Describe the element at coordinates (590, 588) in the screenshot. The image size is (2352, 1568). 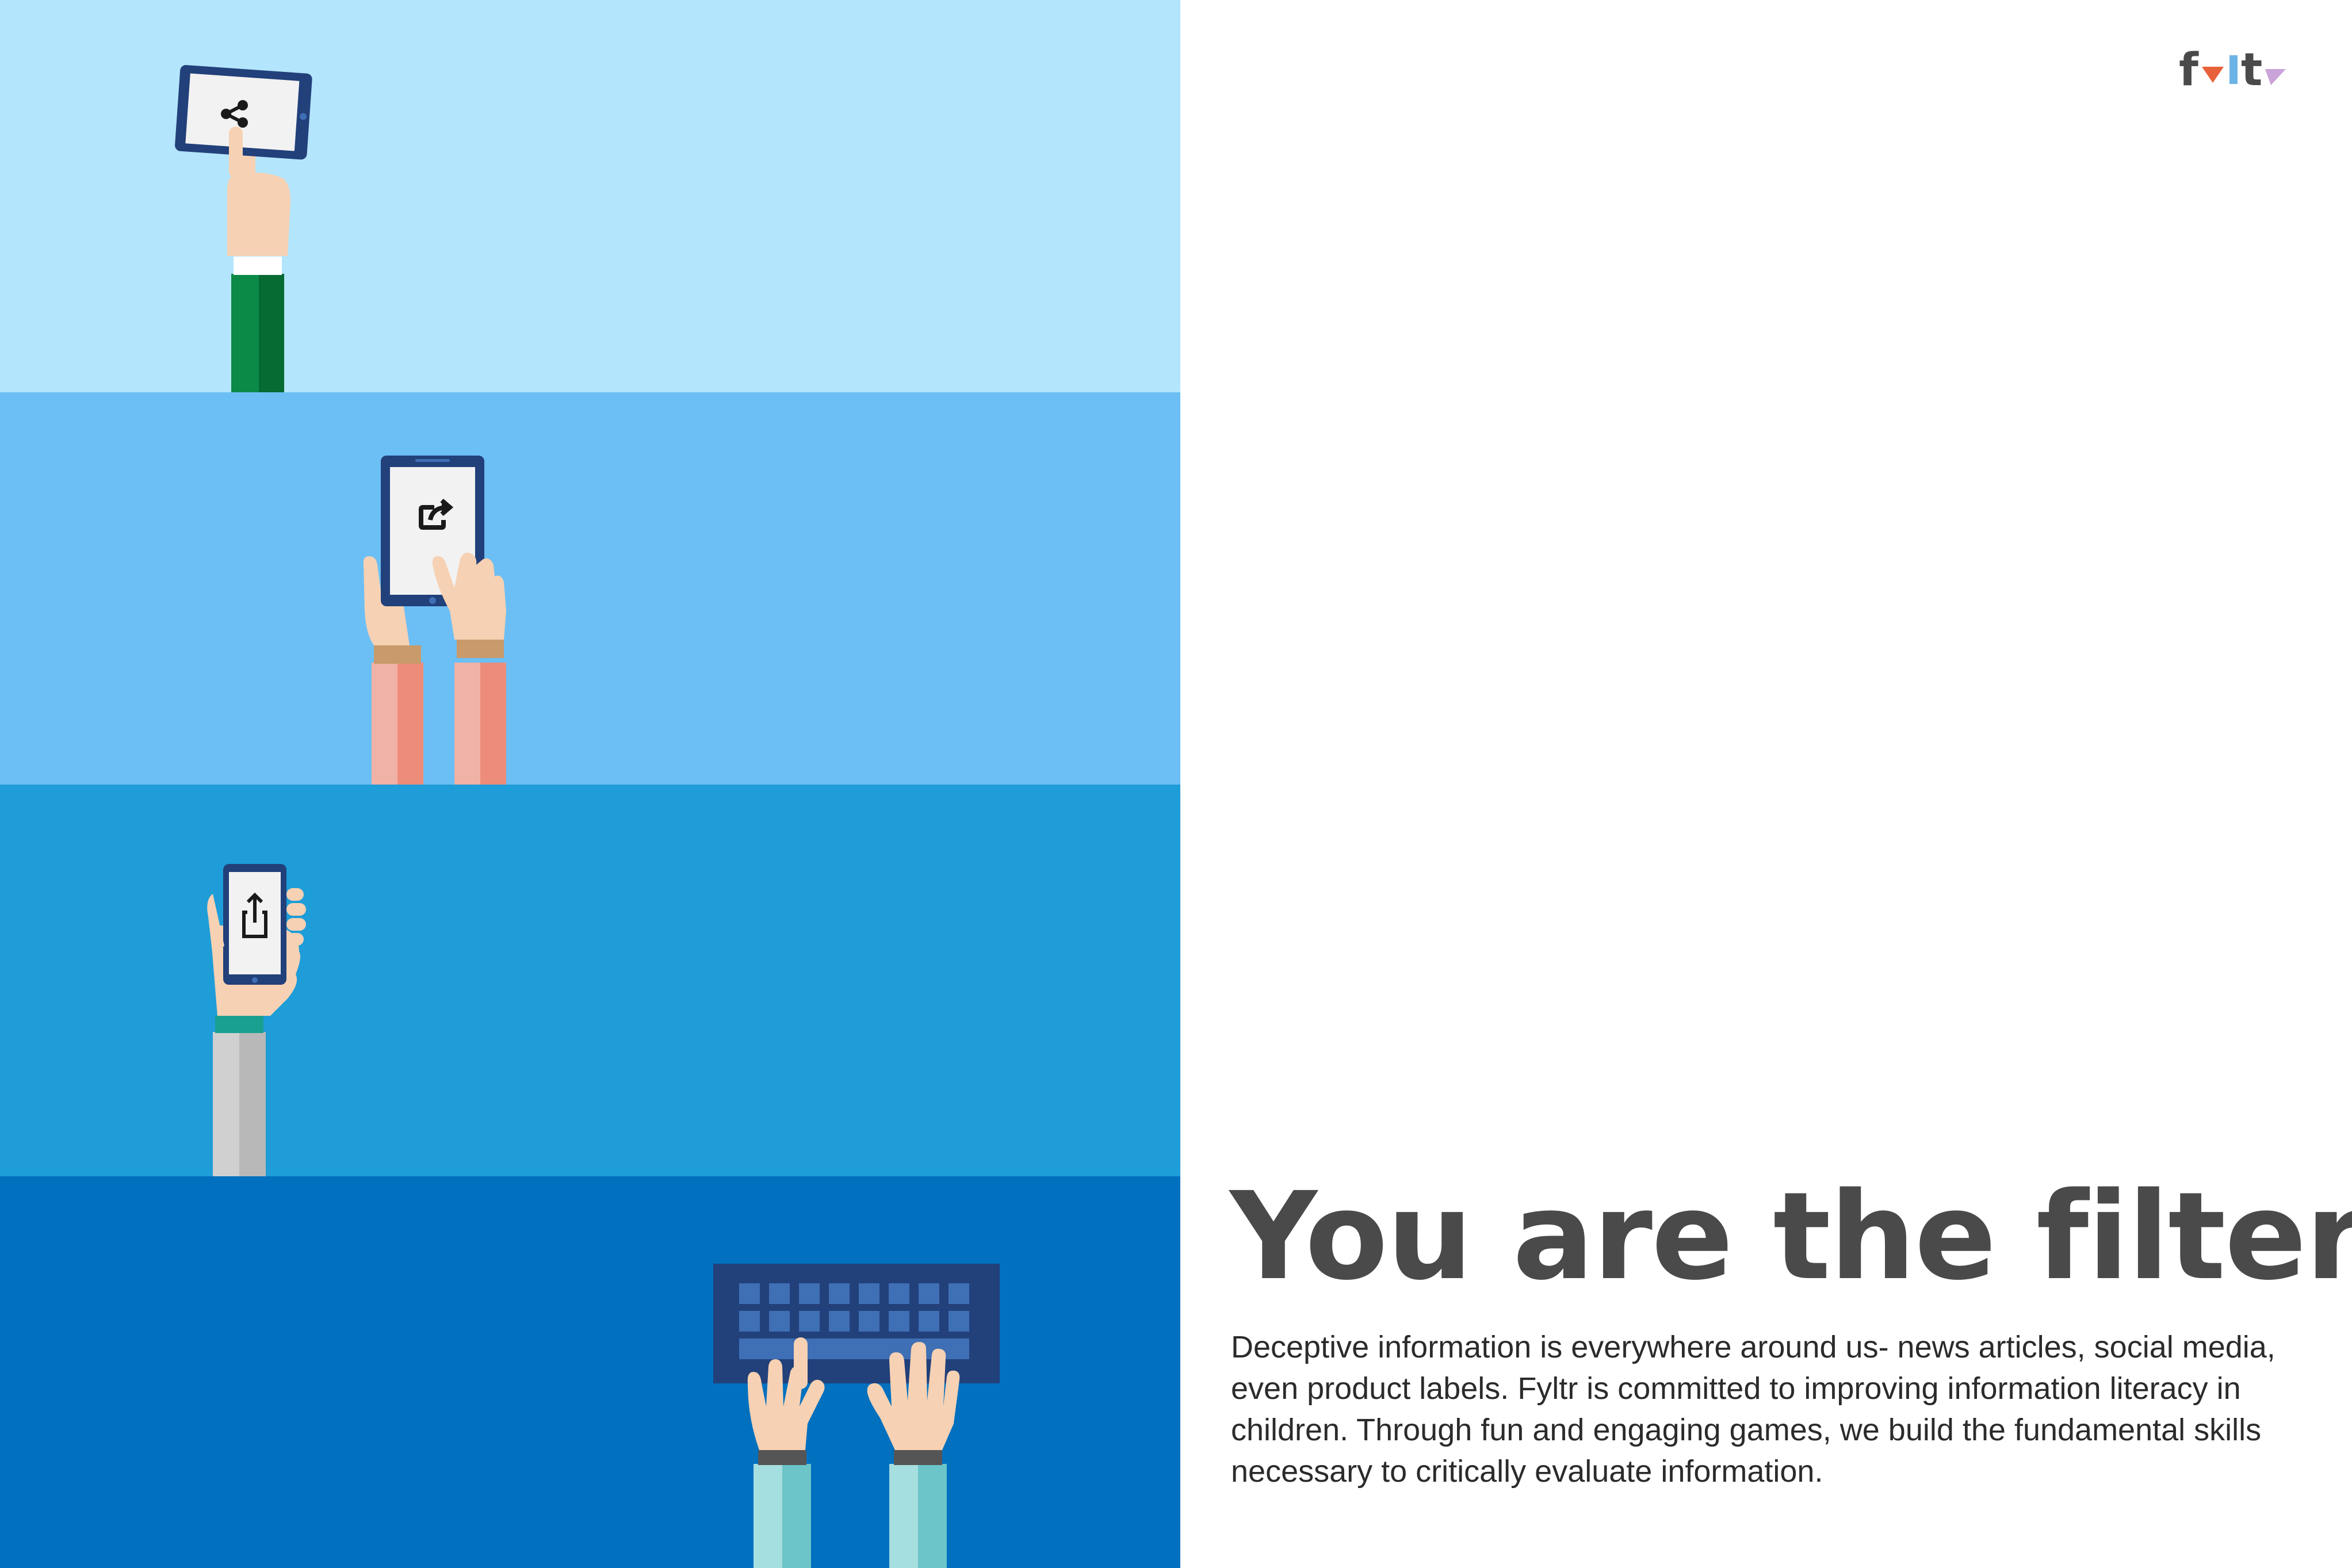
I see `band-forward` at that location.